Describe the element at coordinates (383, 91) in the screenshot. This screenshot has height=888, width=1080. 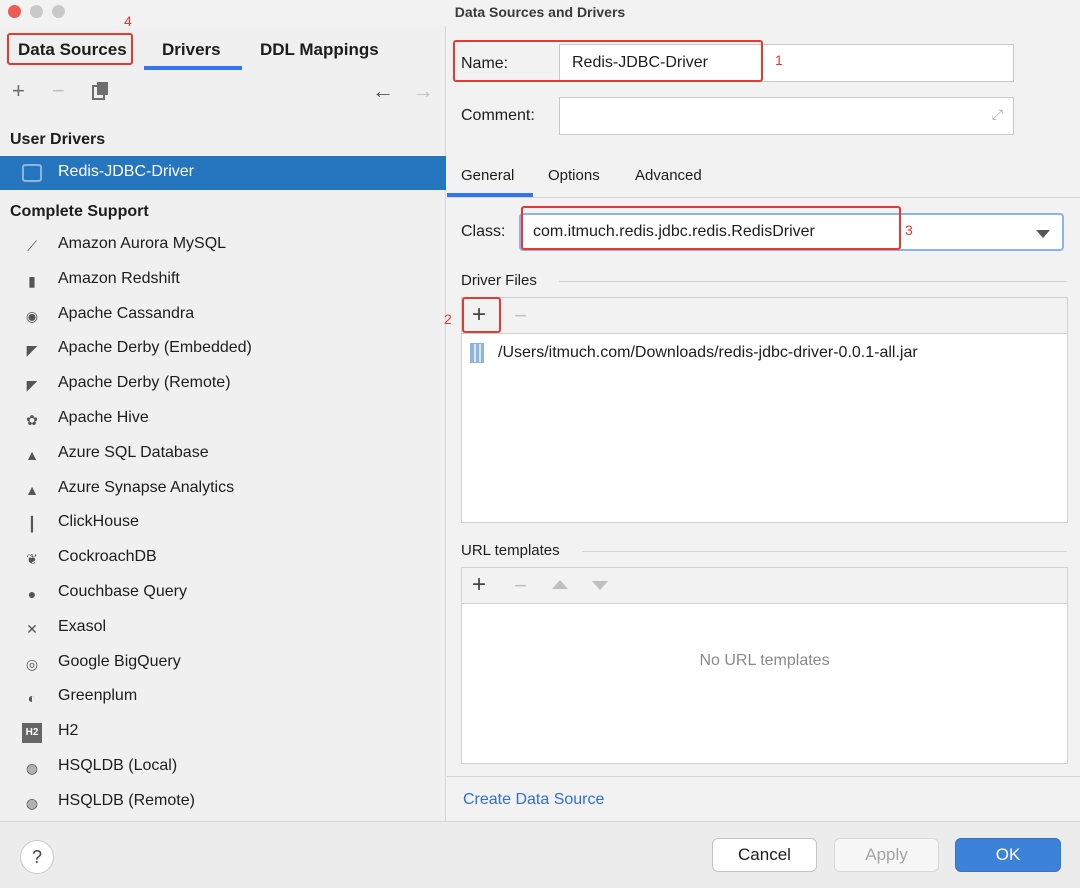
I see `back-arrow-icon: ←` at that location.